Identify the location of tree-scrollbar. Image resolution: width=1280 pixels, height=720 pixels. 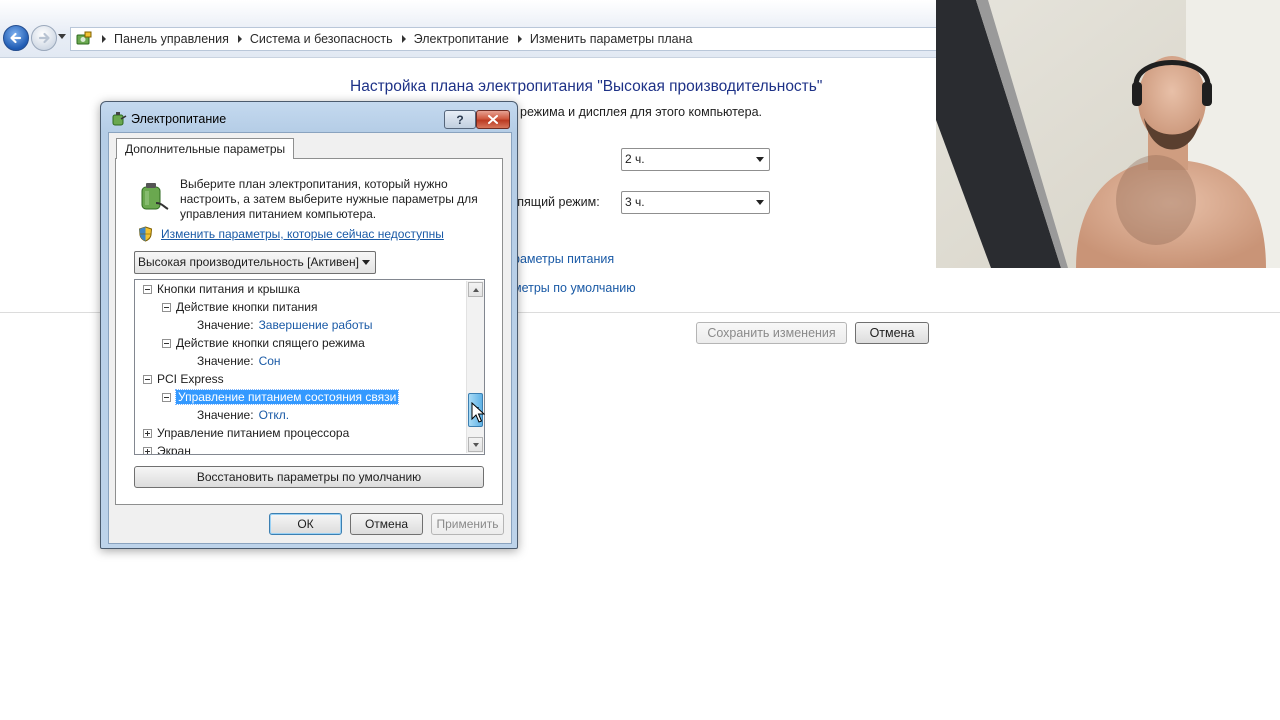
(475, 367).